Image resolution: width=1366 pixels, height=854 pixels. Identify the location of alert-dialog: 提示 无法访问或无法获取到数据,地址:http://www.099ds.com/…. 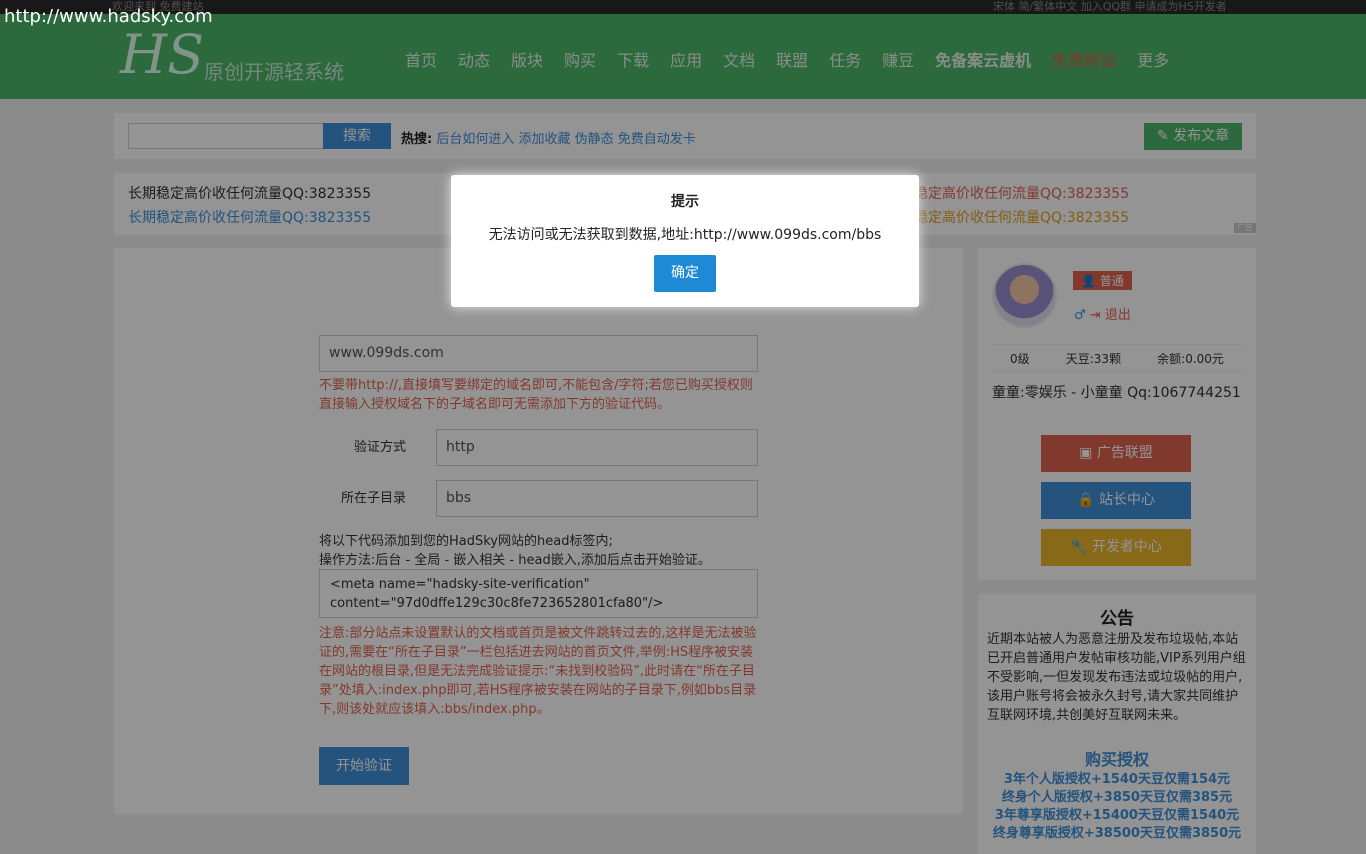
(685, 241).